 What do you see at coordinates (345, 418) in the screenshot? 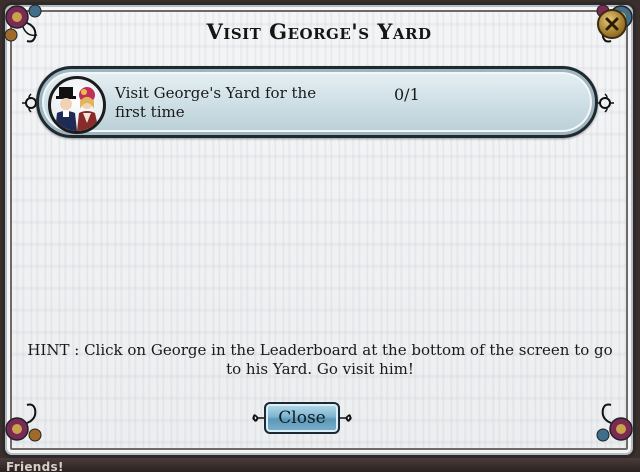
I see `button-flourish-icon` at bounding box center [345, 418].